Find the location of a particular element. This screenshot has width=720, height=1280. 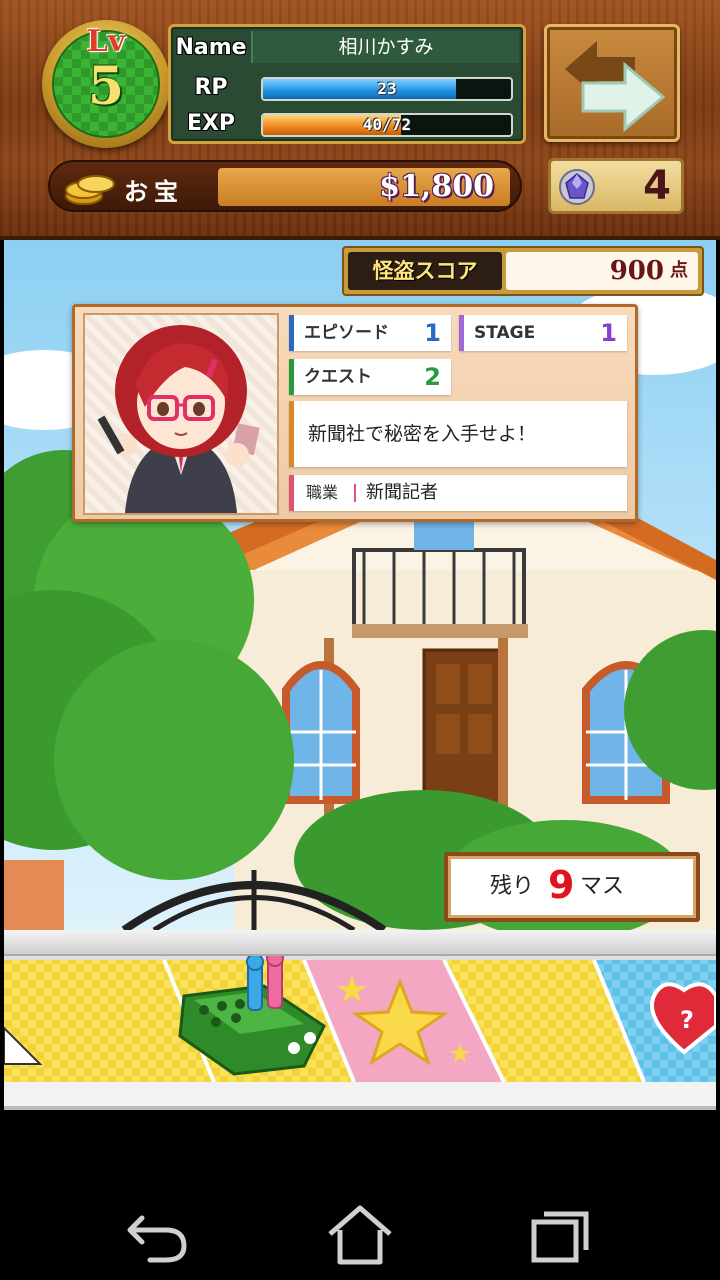

recent-apps-icon is located at coordinates (560, 1237).